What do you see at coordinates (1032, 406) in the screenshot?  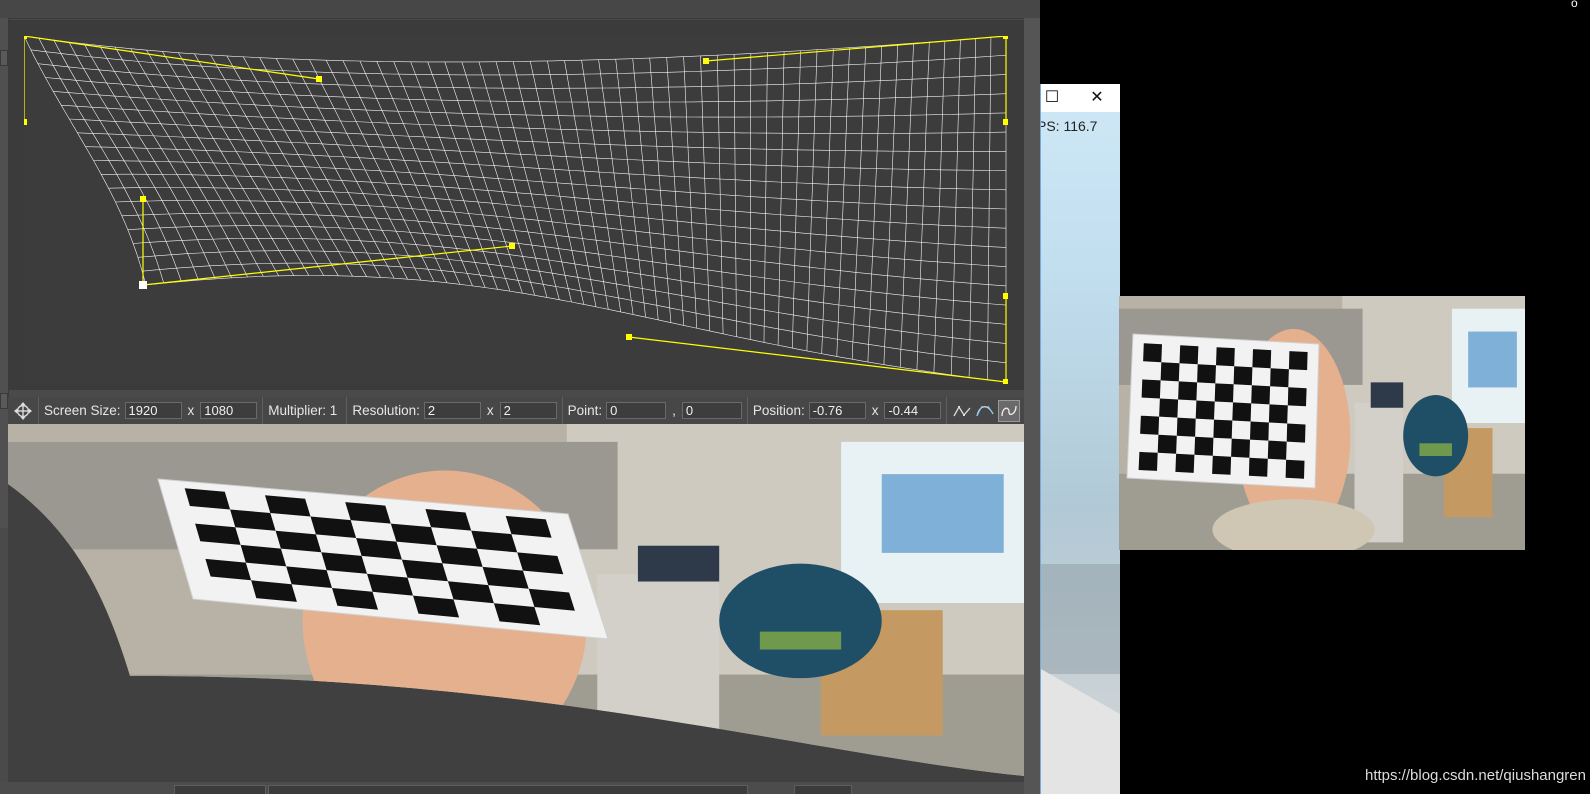 I see `editor-right-border` at bounding box center [1032, 406].